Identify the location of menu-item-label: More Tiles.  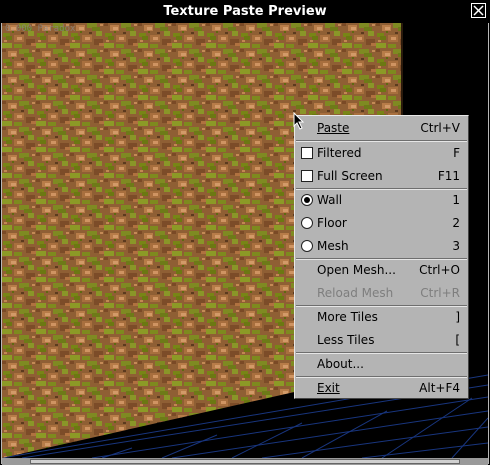
(347, 317).